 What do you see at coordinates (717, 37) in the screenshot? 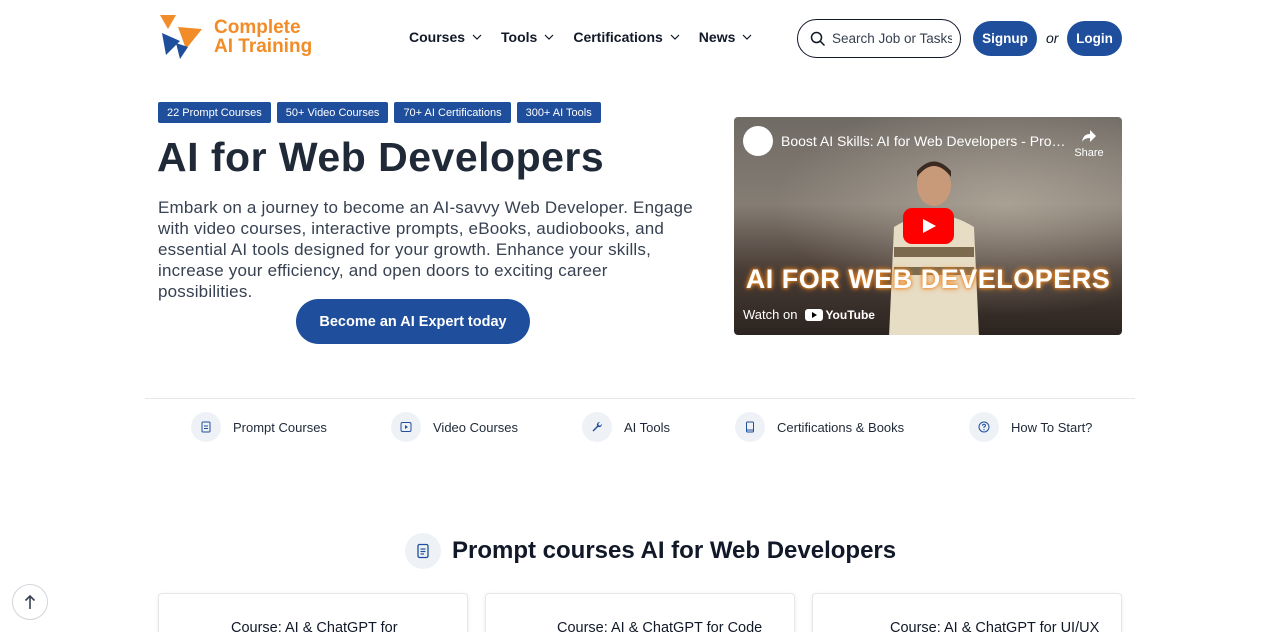
I see `nav-label: News` at bounding box center [717, 37].